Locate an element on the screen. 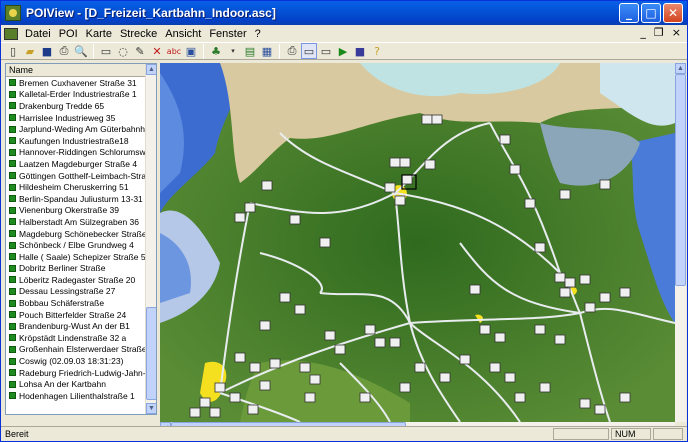 The width and height of the screenshot is (688, 442). list-item: Jarplund-Weding Am Güterbahnhof is located at coordinates (76, 129).